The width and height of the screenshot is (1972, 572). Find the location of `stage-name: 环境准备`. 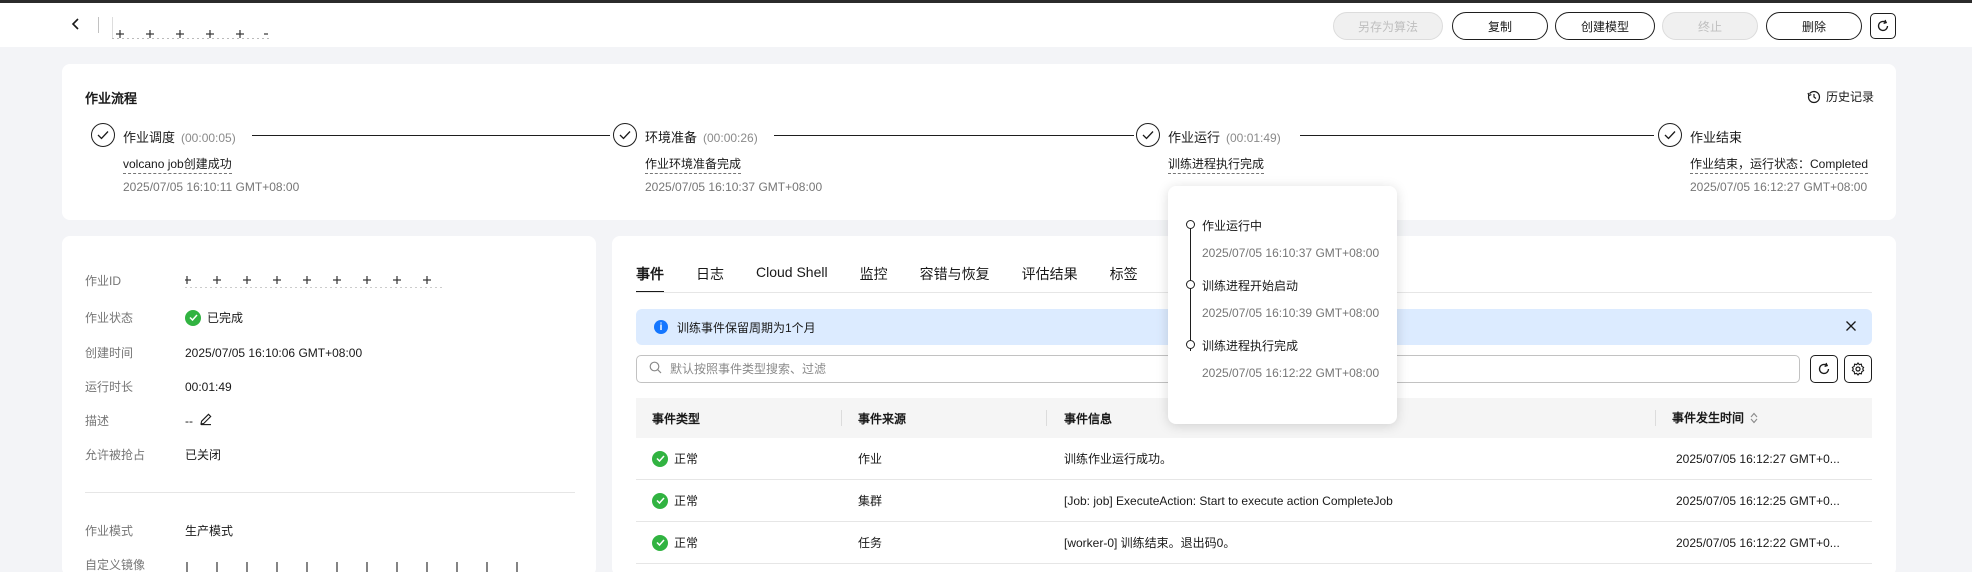

stage-name: 环境准备 is located at coordinates (671, 137).